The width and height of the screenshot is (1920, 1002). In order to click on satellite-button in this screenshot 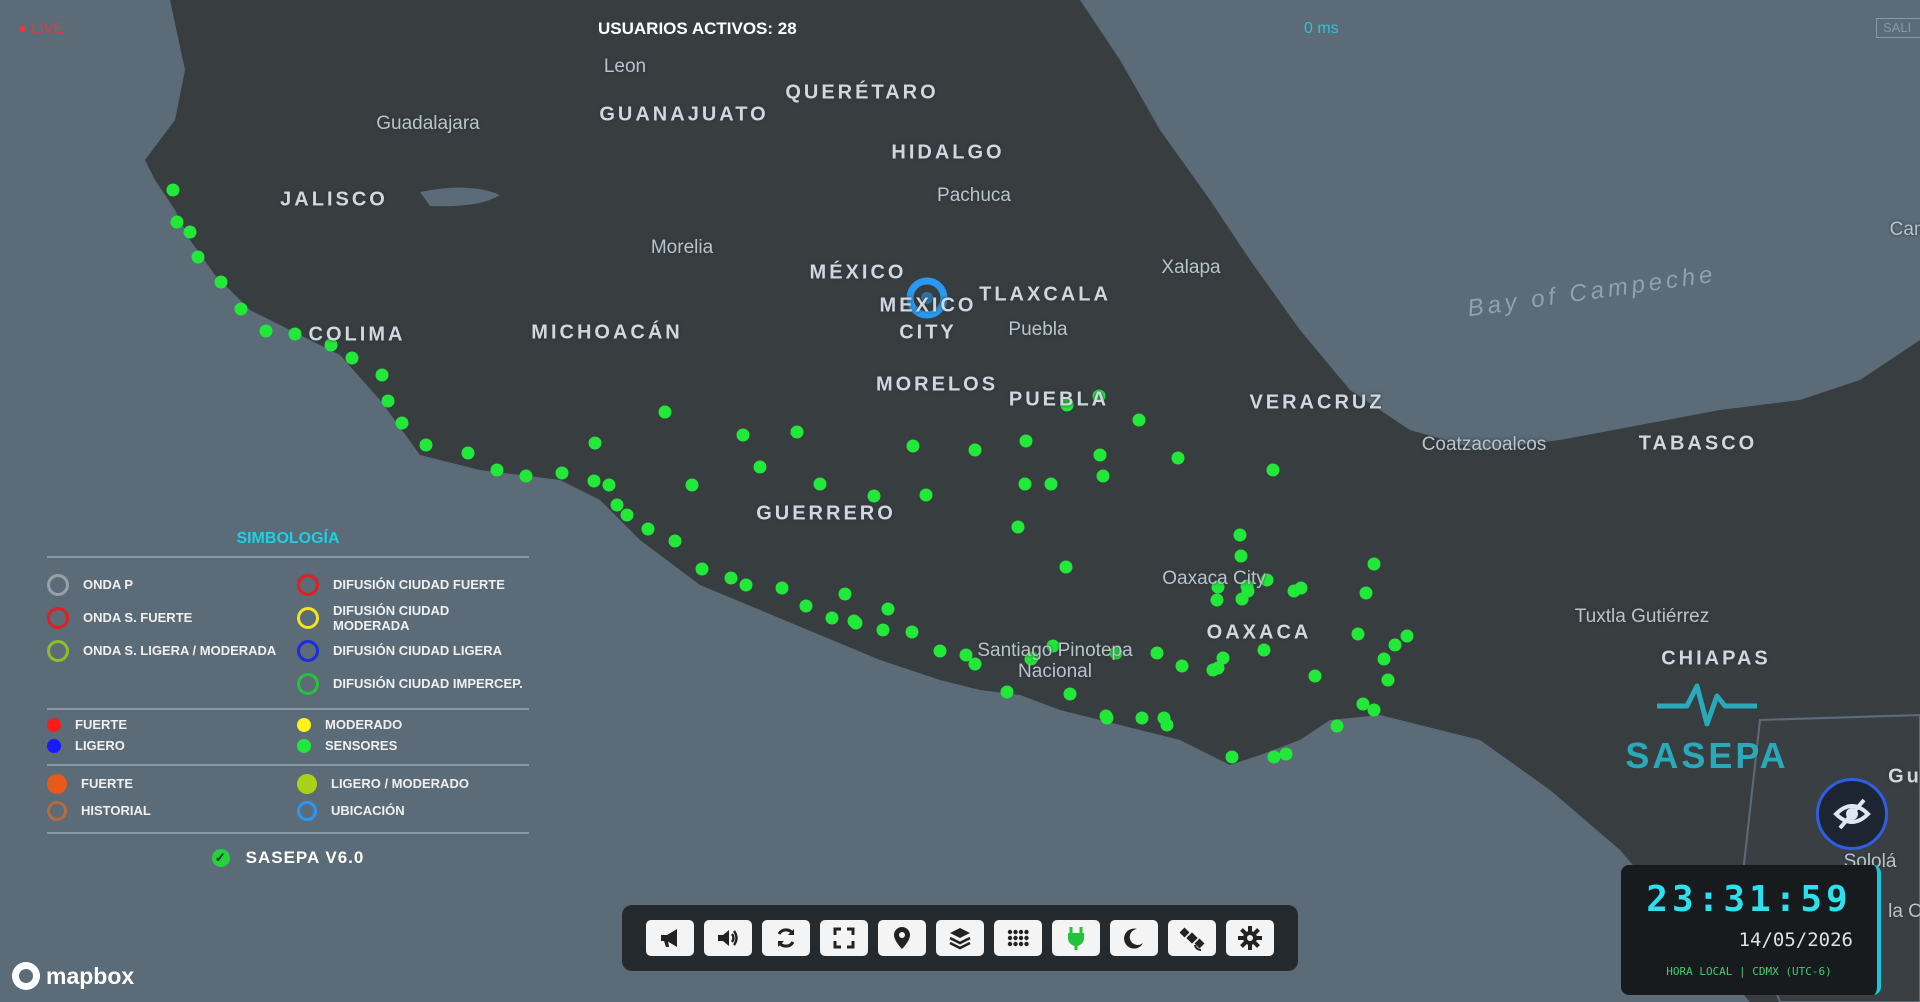, I will do `click(1192, 938)`.